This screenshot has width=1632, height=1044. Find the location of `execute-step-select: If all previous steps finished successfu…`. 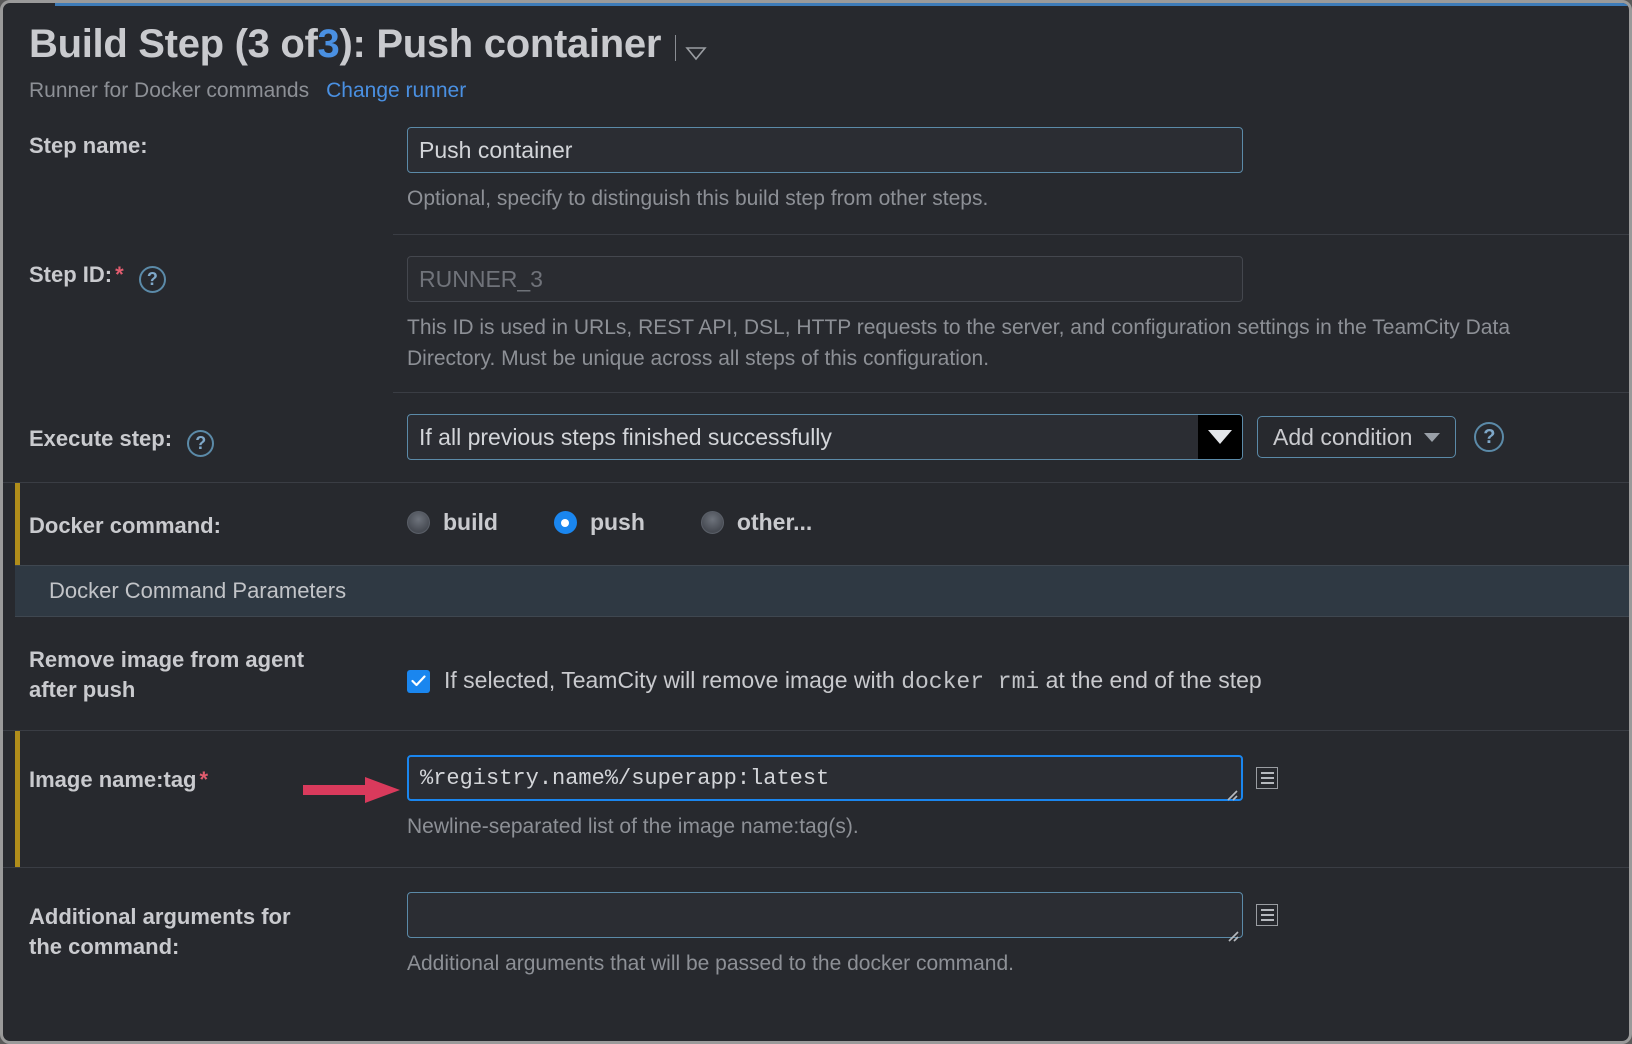

execute-step-select: If all previous steps finished successfu… is located at coordinates (825, 437).